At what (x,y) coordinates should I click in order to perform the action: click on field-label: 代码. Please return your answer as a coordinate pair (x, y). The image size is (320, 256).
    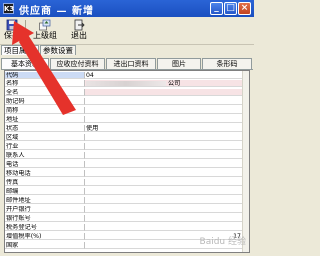
    Looking at the image, I should click on (45, 75).